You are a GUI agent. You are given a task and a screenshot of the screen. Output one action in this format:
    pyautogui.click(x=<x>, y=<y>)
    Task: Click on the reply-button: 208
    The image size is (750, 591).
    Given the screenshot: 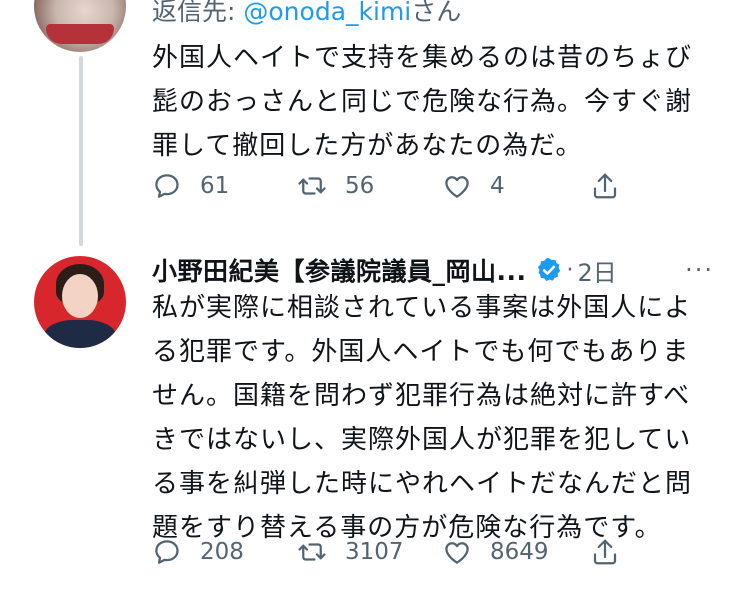 What is the action you would take?
    pyautogui.click(x=198, y=552)
    